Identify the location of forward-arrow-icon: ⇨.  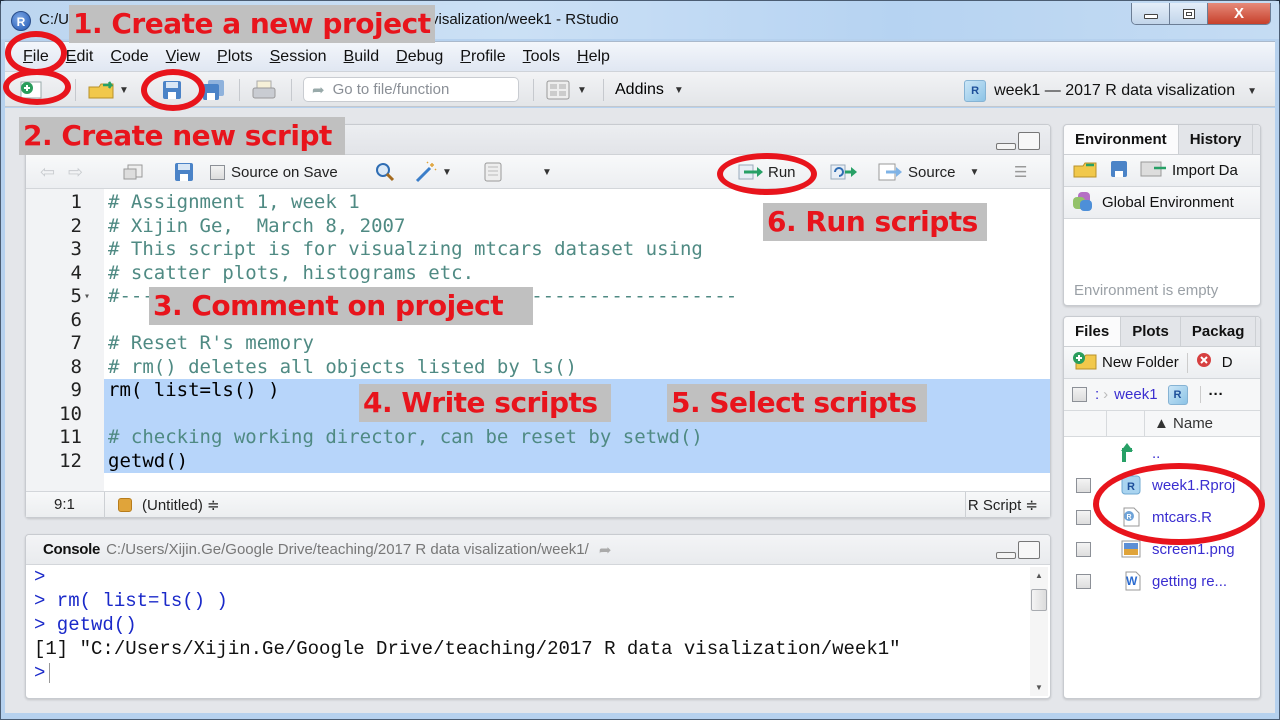
(76, 171).